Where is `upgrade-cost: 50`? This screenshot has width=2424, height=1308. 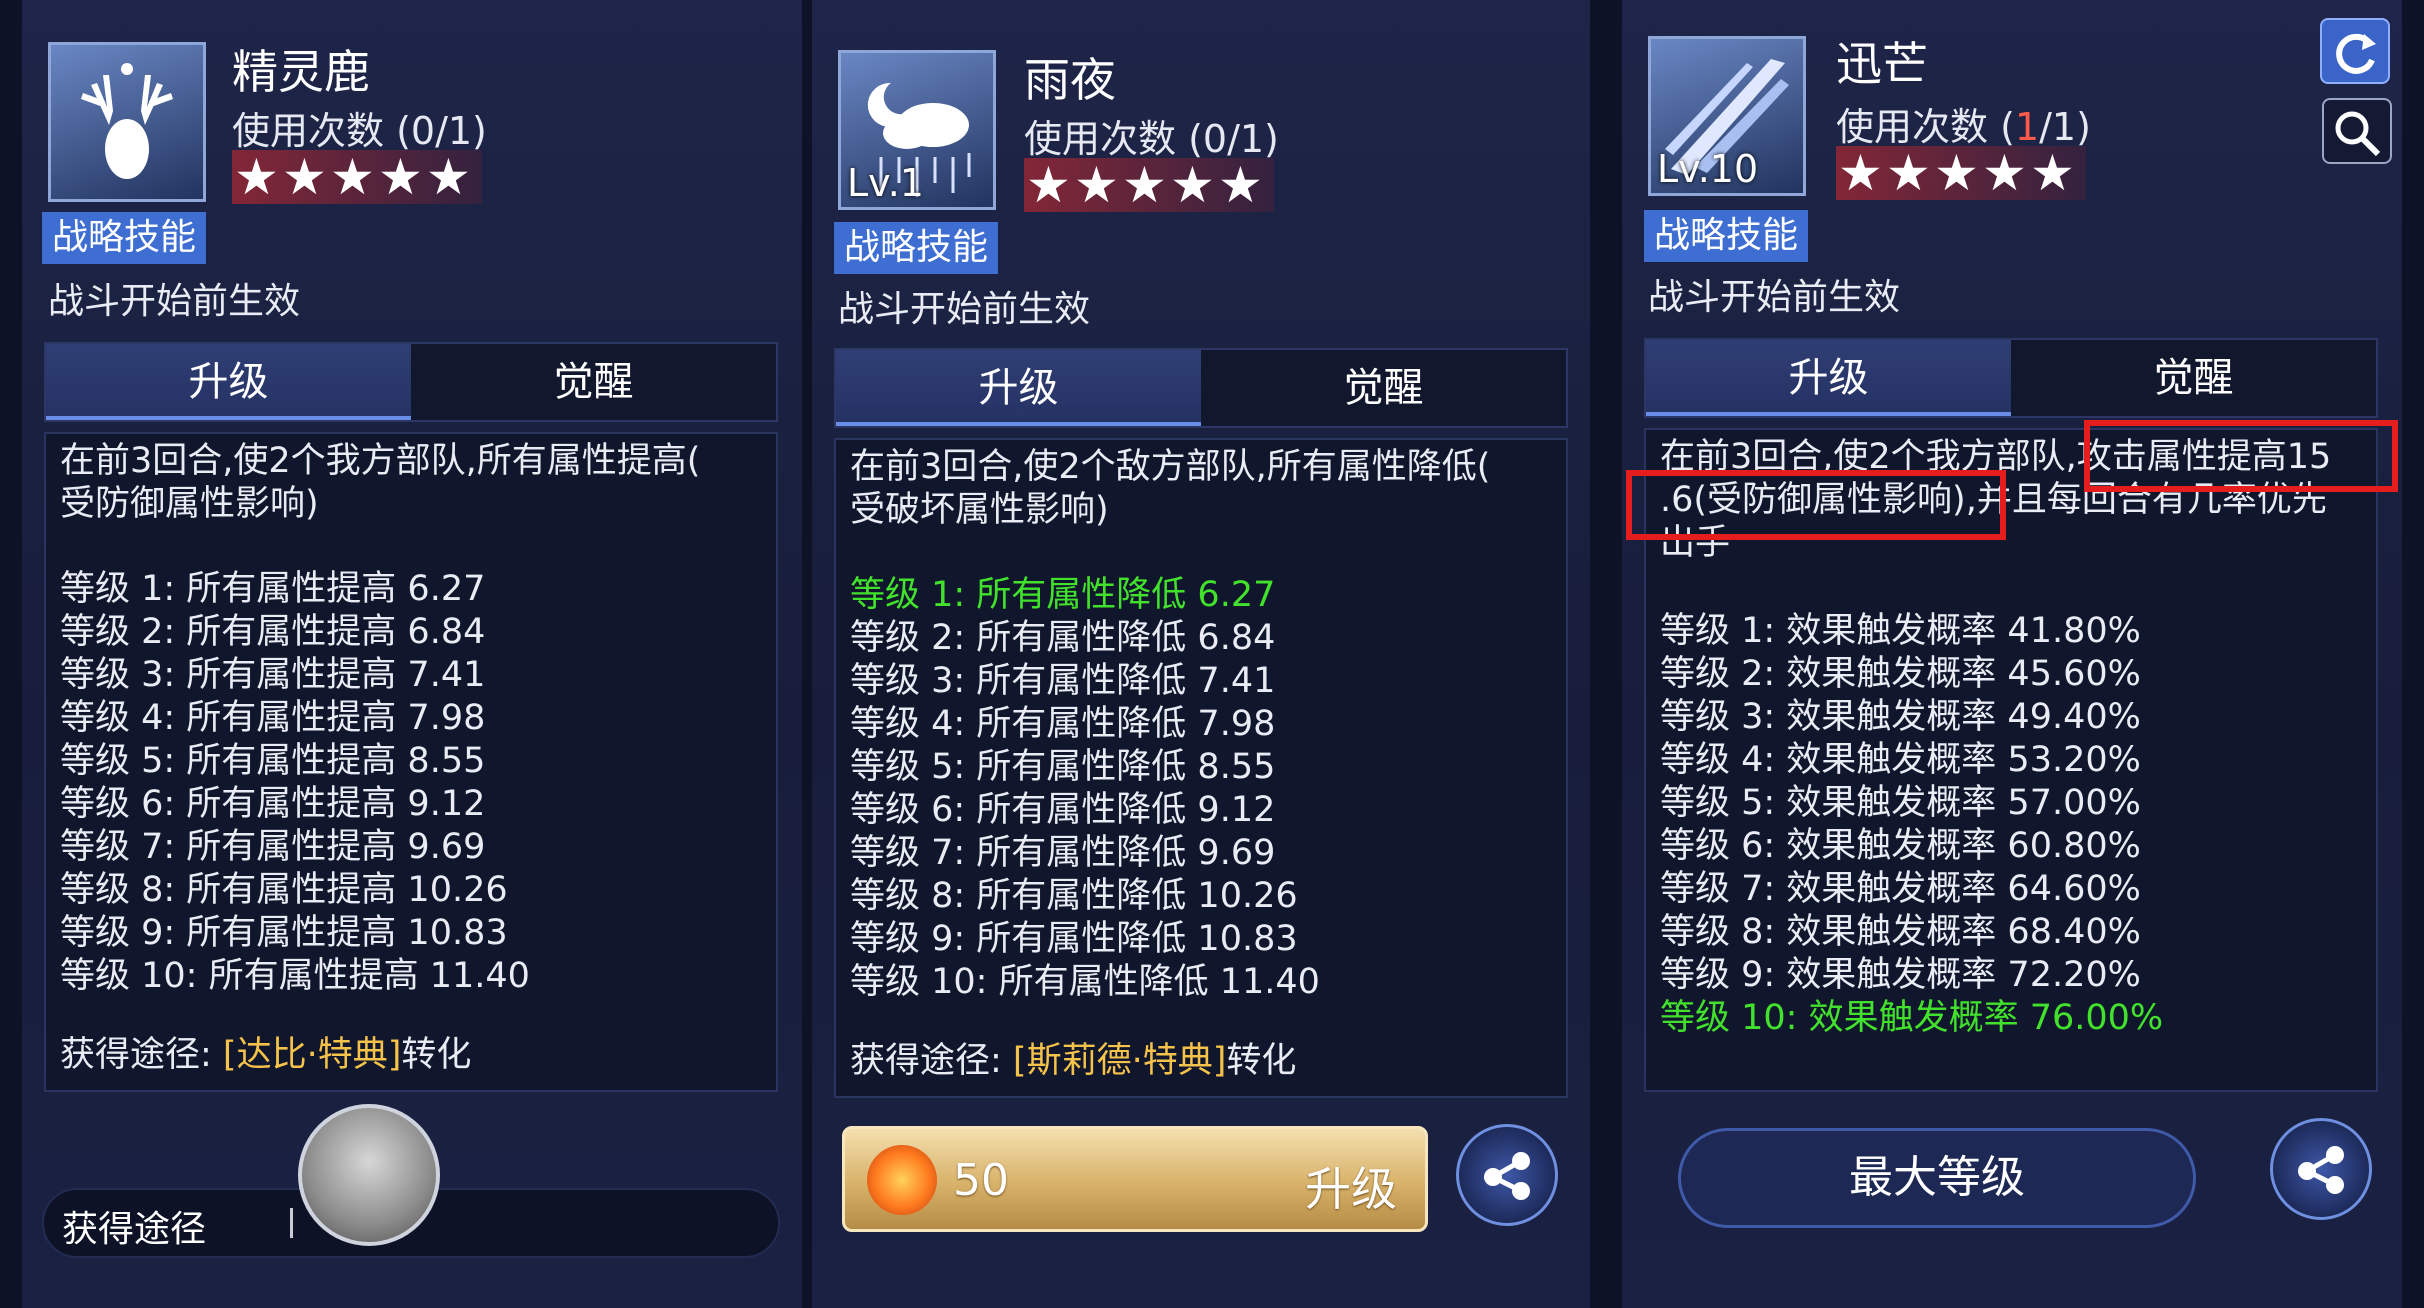 upgrade-cost: 50 is located at coordinates (981, 1180).